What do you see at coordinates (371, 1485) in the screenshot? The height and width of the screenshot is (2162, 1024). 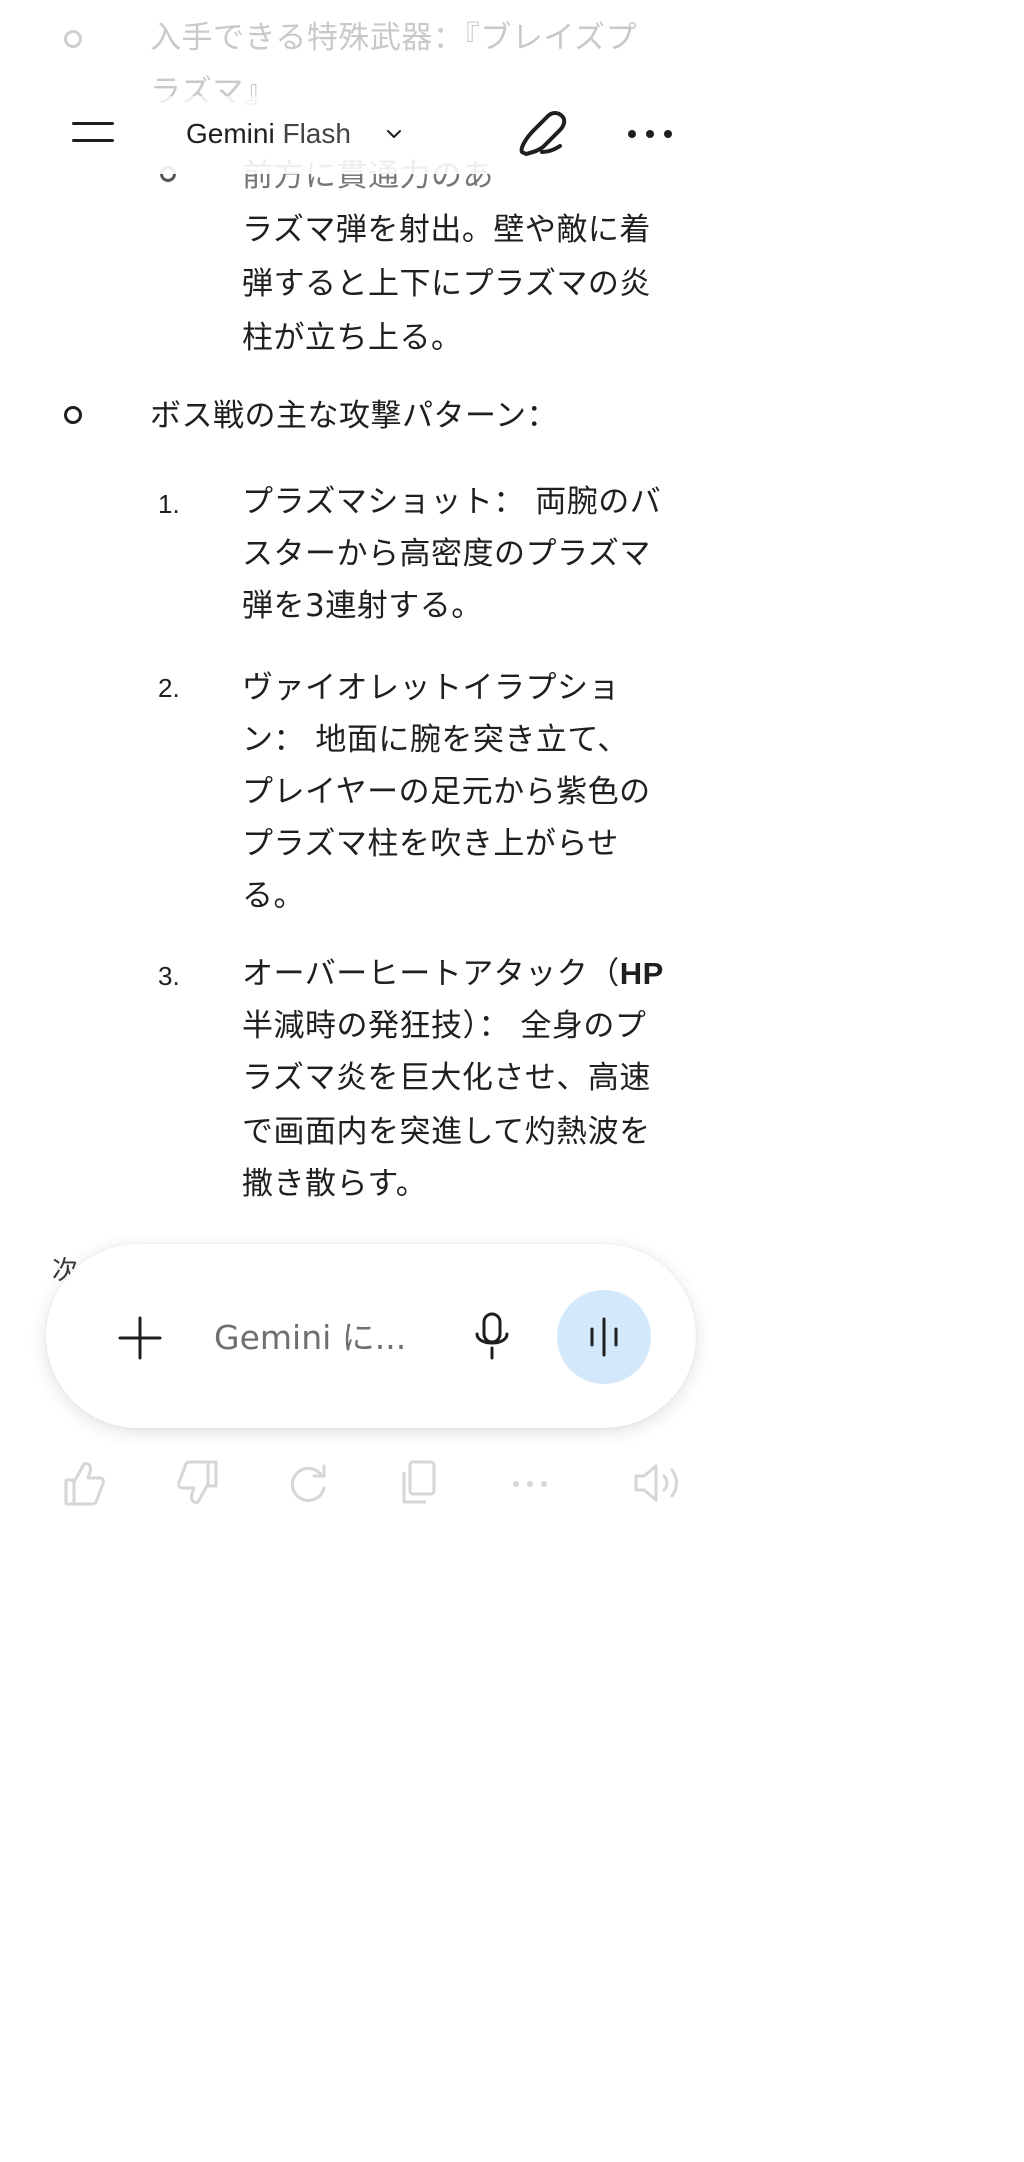 I see `response-actions` at bounding box center [371, 1485].